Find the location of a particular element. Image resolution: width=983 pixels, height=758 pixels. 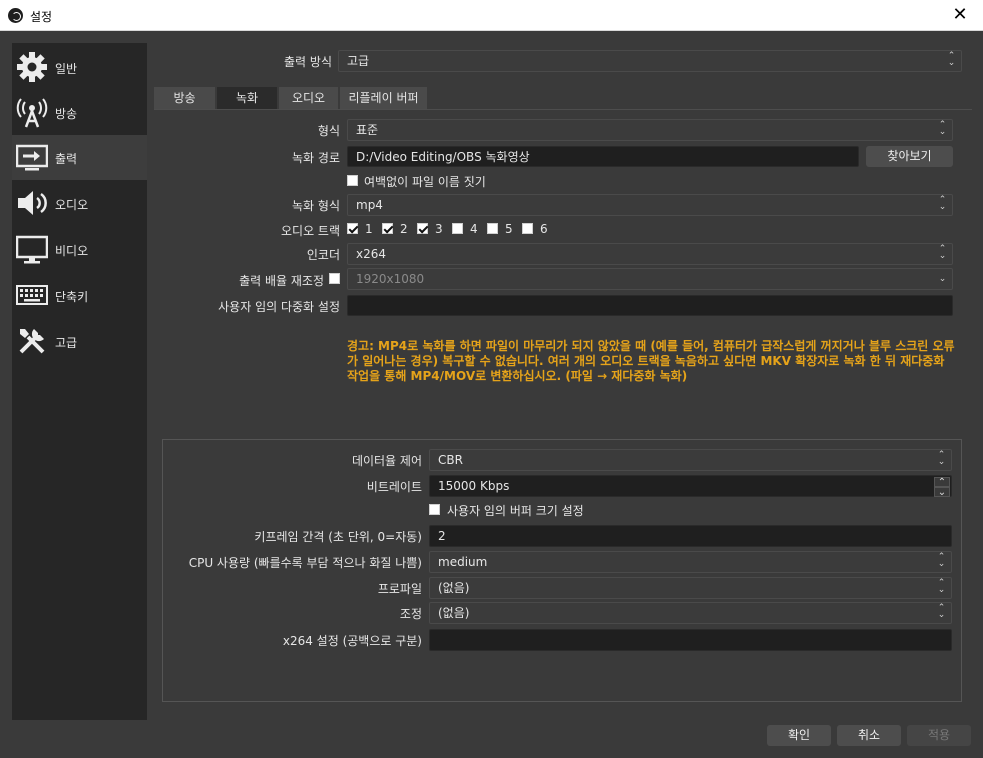

tab-stream: 방송 is located at coordinates (184, 98).